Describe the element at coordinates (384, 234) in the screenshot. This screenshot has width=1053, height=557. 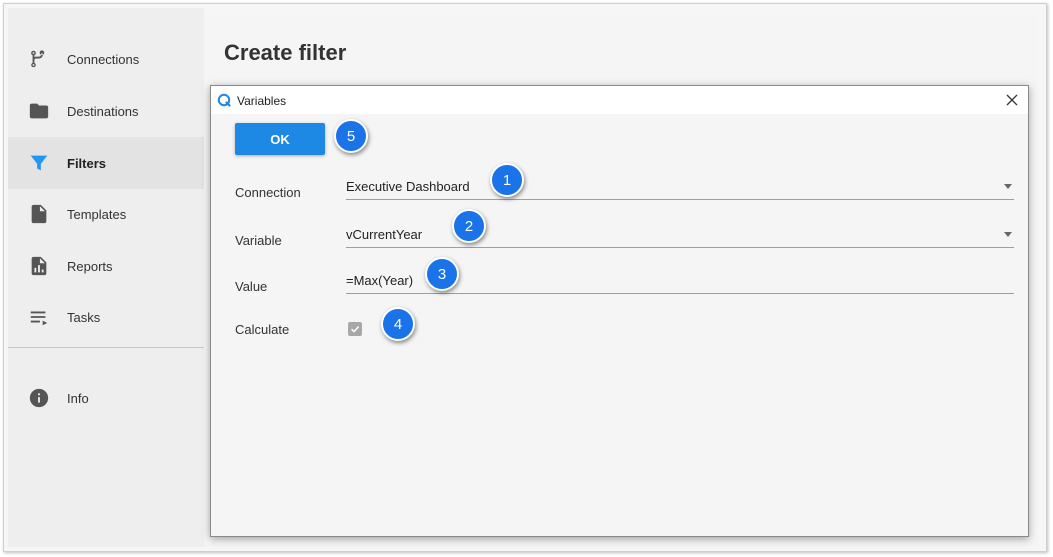
I see `variable-value: vCurrentYear` at that location.